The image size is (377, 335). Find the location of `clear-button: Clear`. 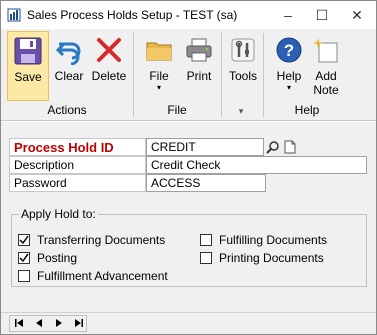

clear-button: Clear is located at coordinates (69, 66).